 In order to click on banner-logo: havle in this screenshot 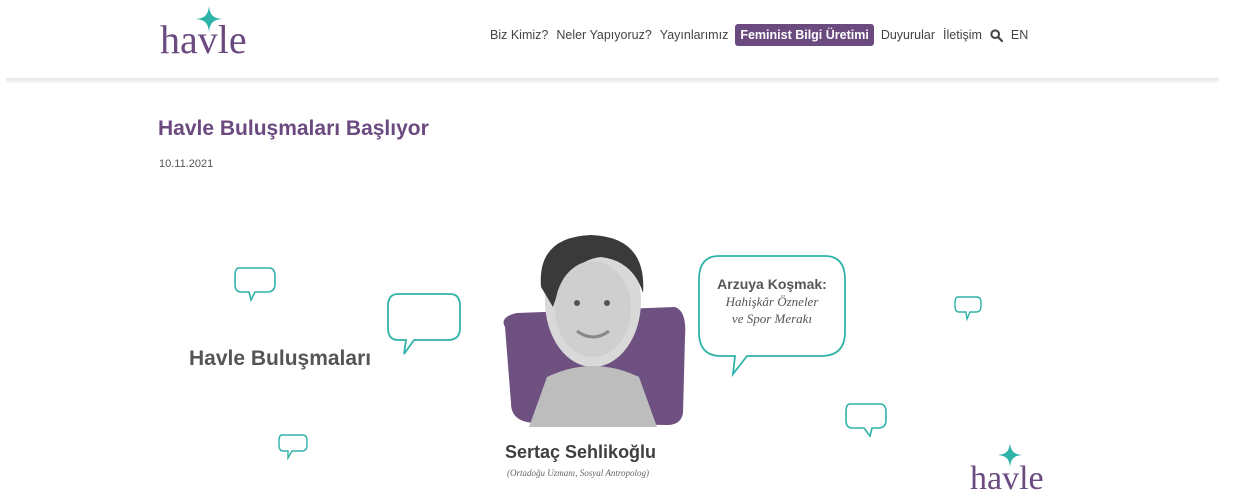, I will do `click(1010, 469)`.